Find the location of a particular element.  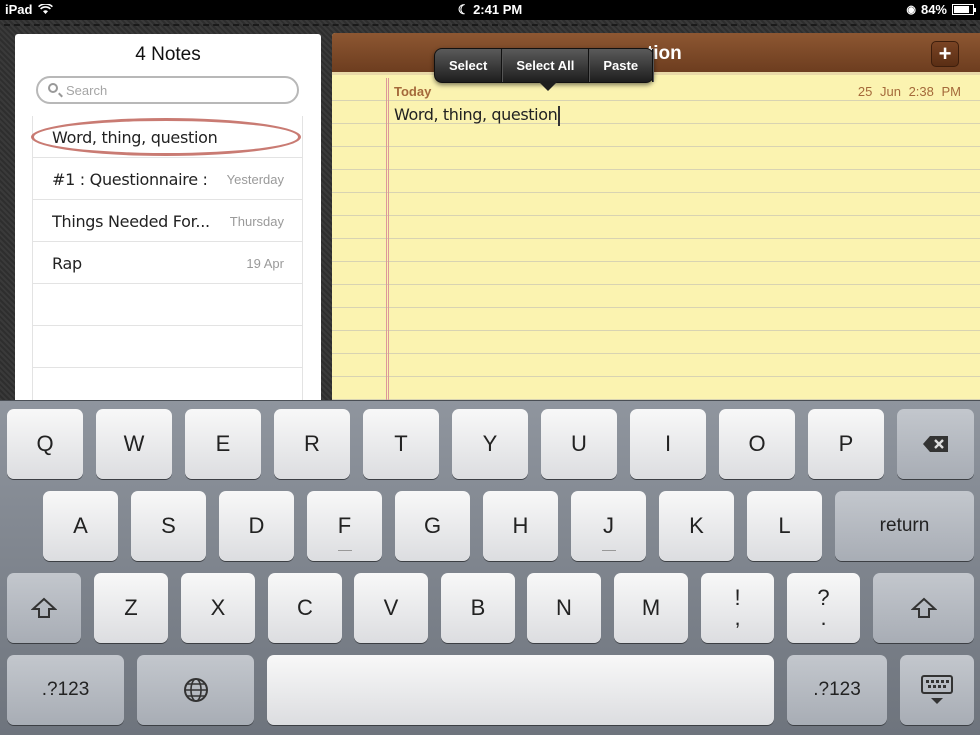

key-j-label: J is located at coordinates (608, 525).